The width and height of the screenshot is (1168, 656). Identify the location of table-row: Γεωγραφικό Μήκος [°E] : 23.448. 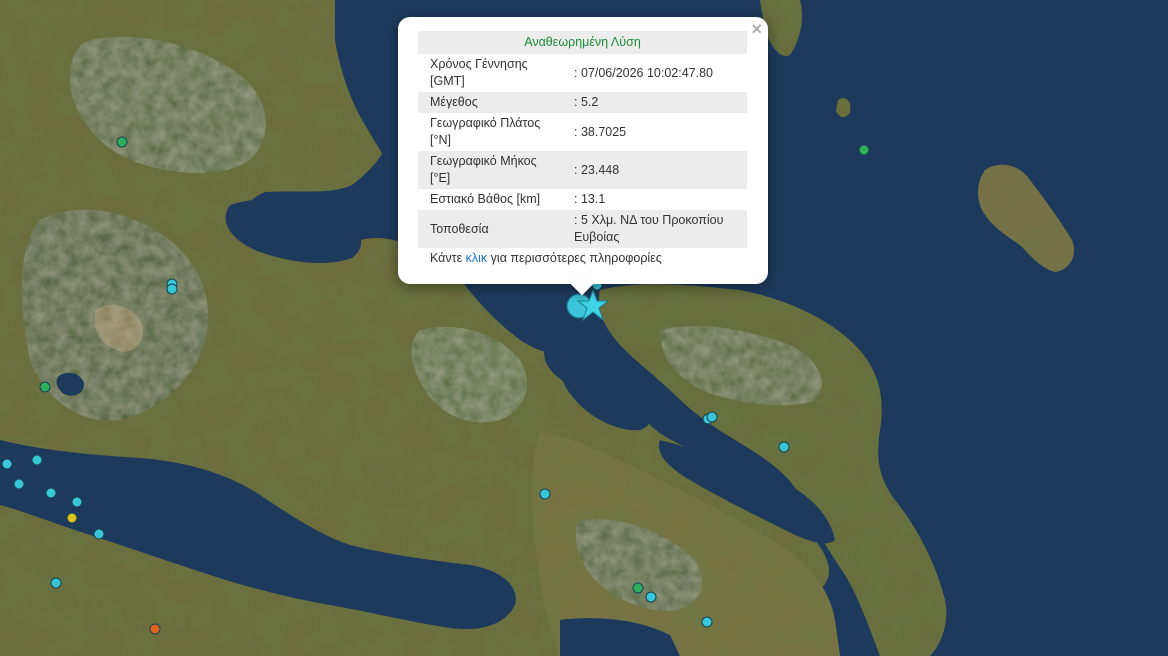
(582, 170).